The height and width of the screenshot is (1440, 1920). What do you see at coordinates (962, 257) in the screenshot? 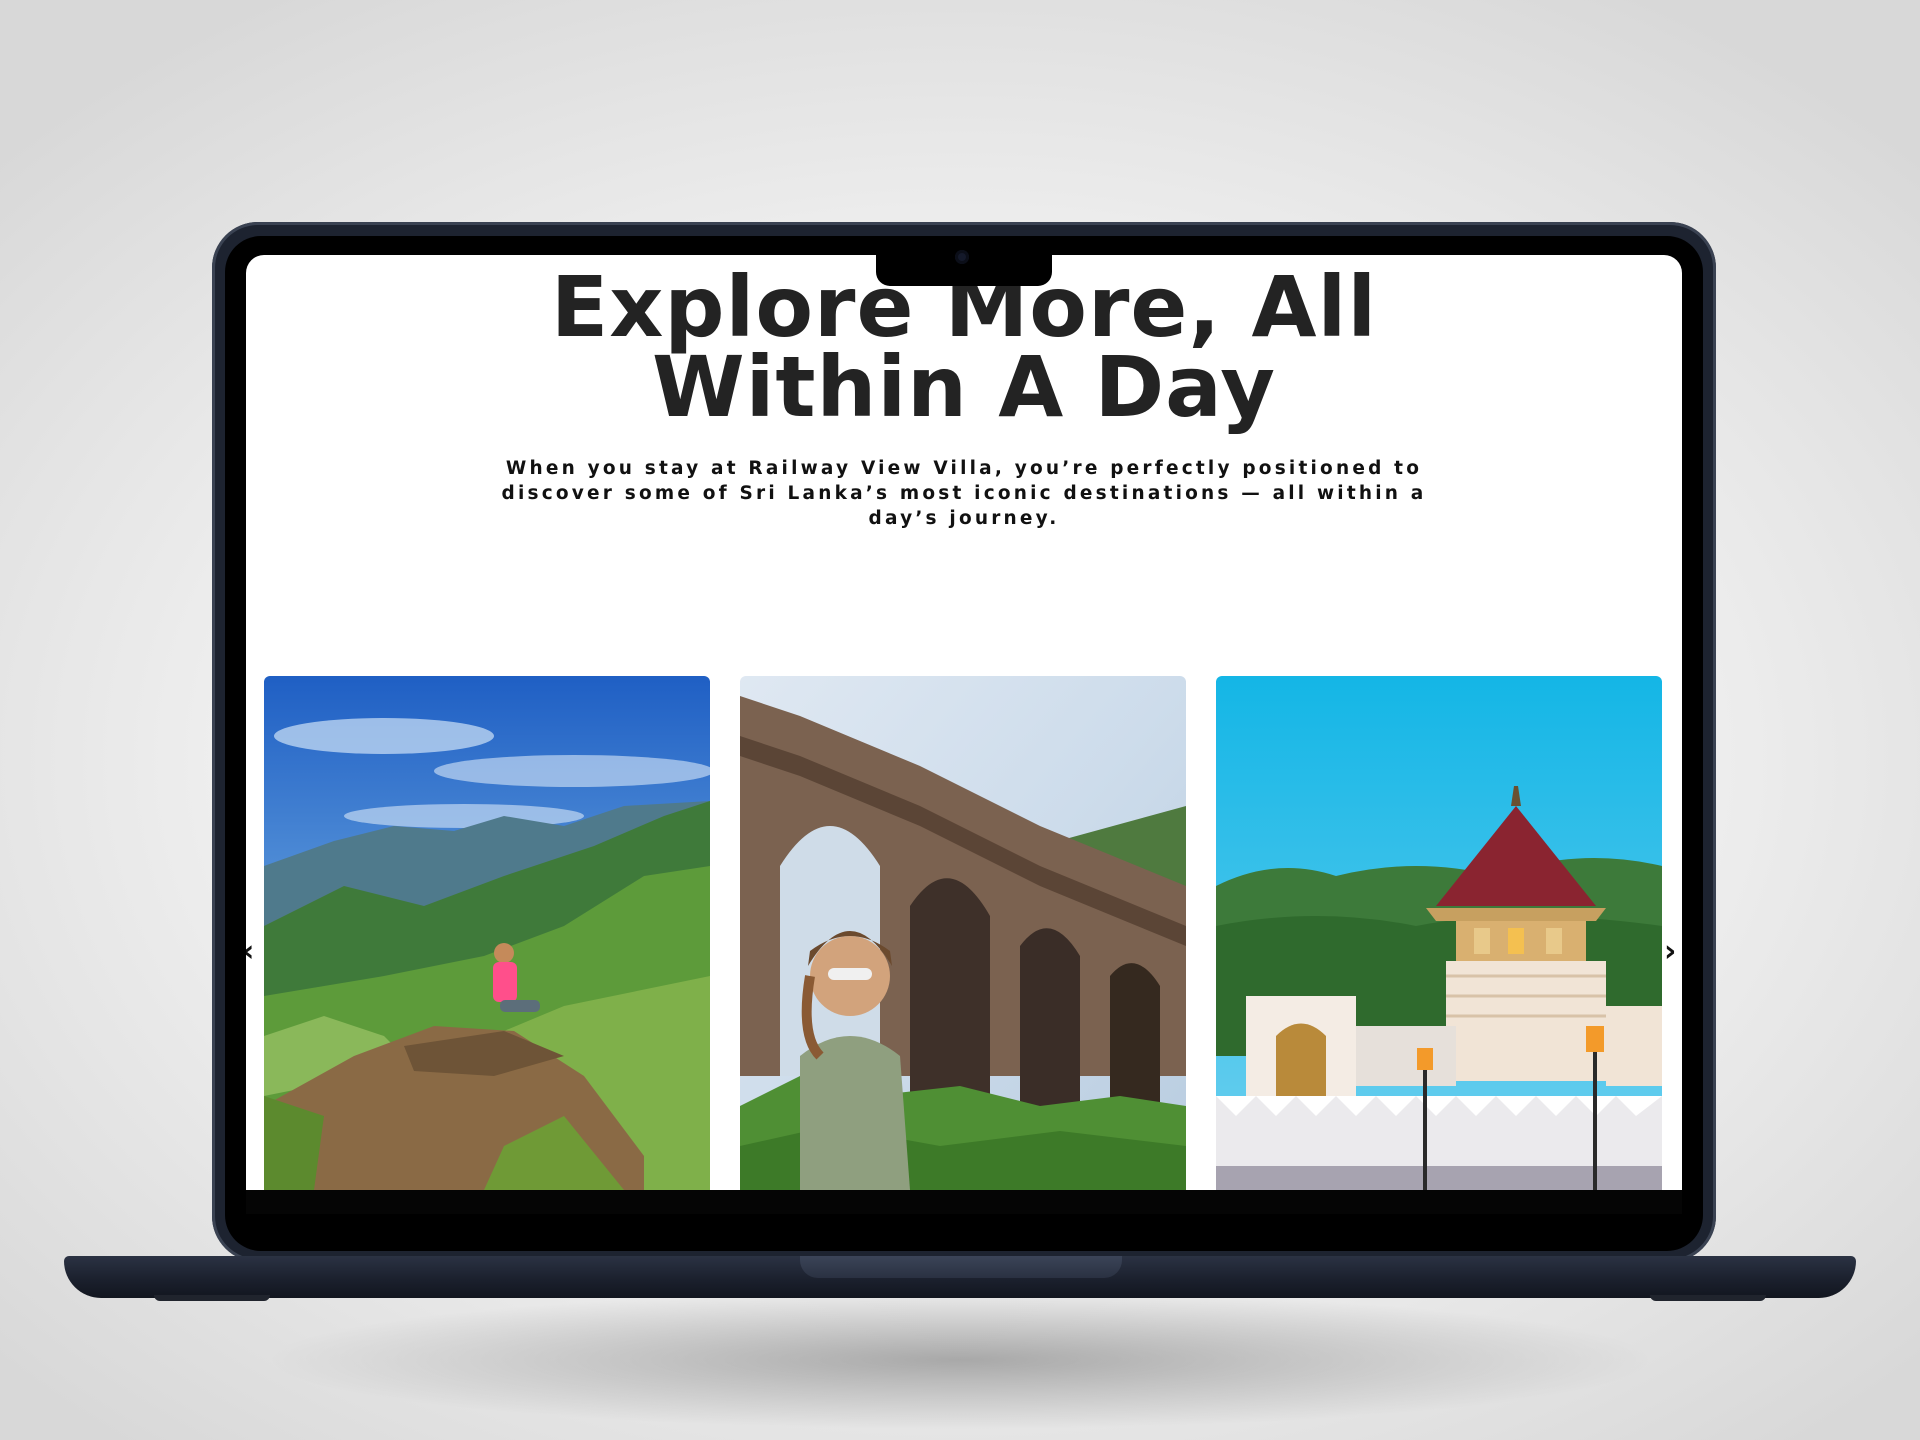
I see `webcam` at bounding box center [962, 257].